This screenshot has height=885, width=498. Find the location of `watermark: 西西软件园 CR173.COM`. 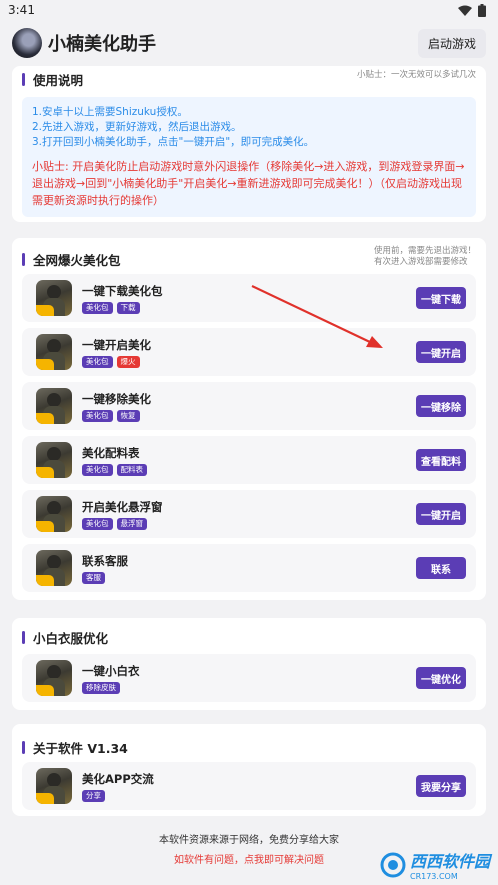

watermark: 西西软件园 CR173.COM is located at coordinates (435, 864).